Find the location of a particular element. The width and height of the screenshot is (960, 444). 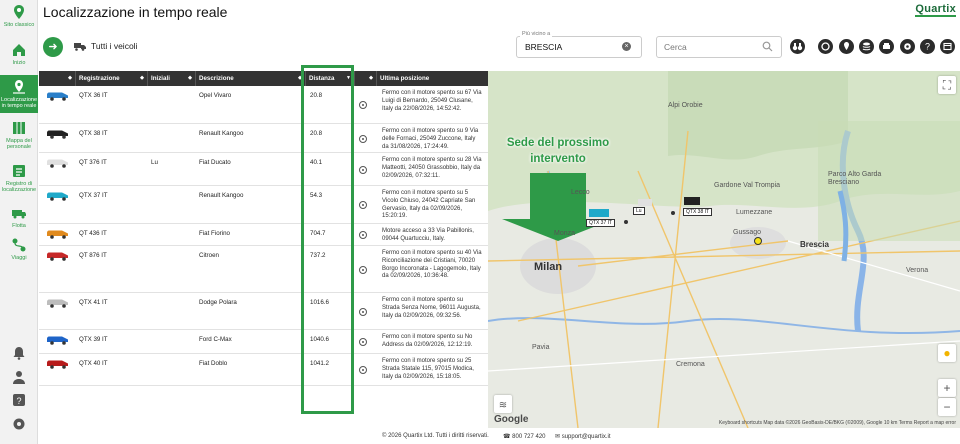

gear-button is located at coordinates (907, 46).